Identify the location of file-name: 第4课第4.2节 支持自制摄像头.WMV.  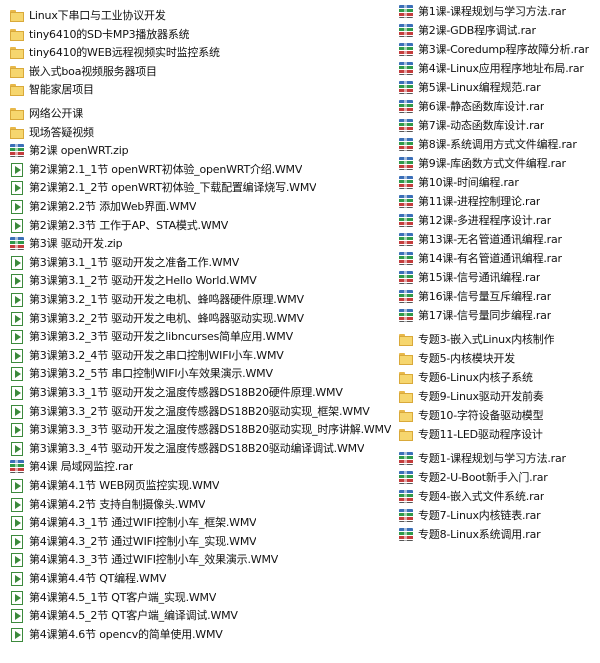
(117, 504).